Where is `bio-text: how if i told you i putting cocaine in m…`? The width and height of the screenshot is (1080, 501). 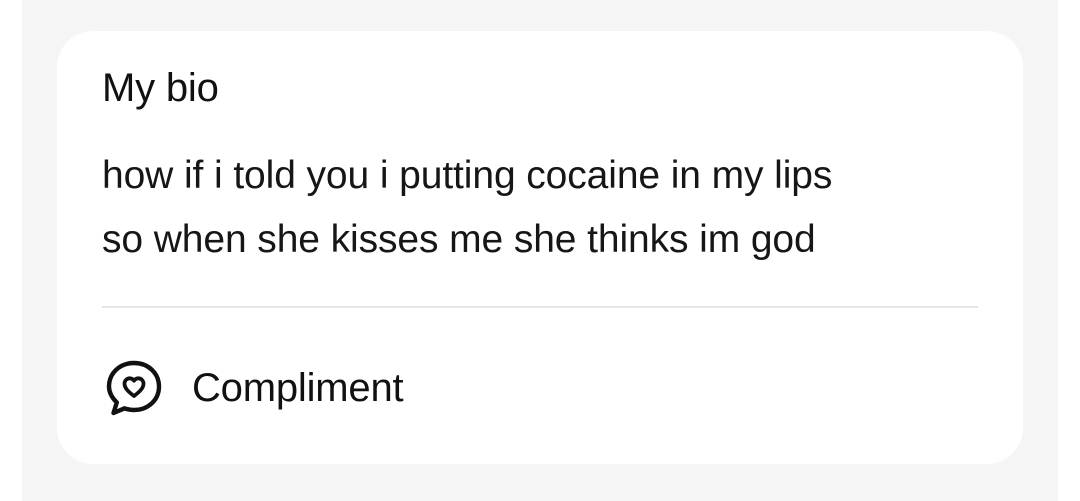
bio-text: how if i told you i putting cocaine in m… is located at coordinates (467, 207).